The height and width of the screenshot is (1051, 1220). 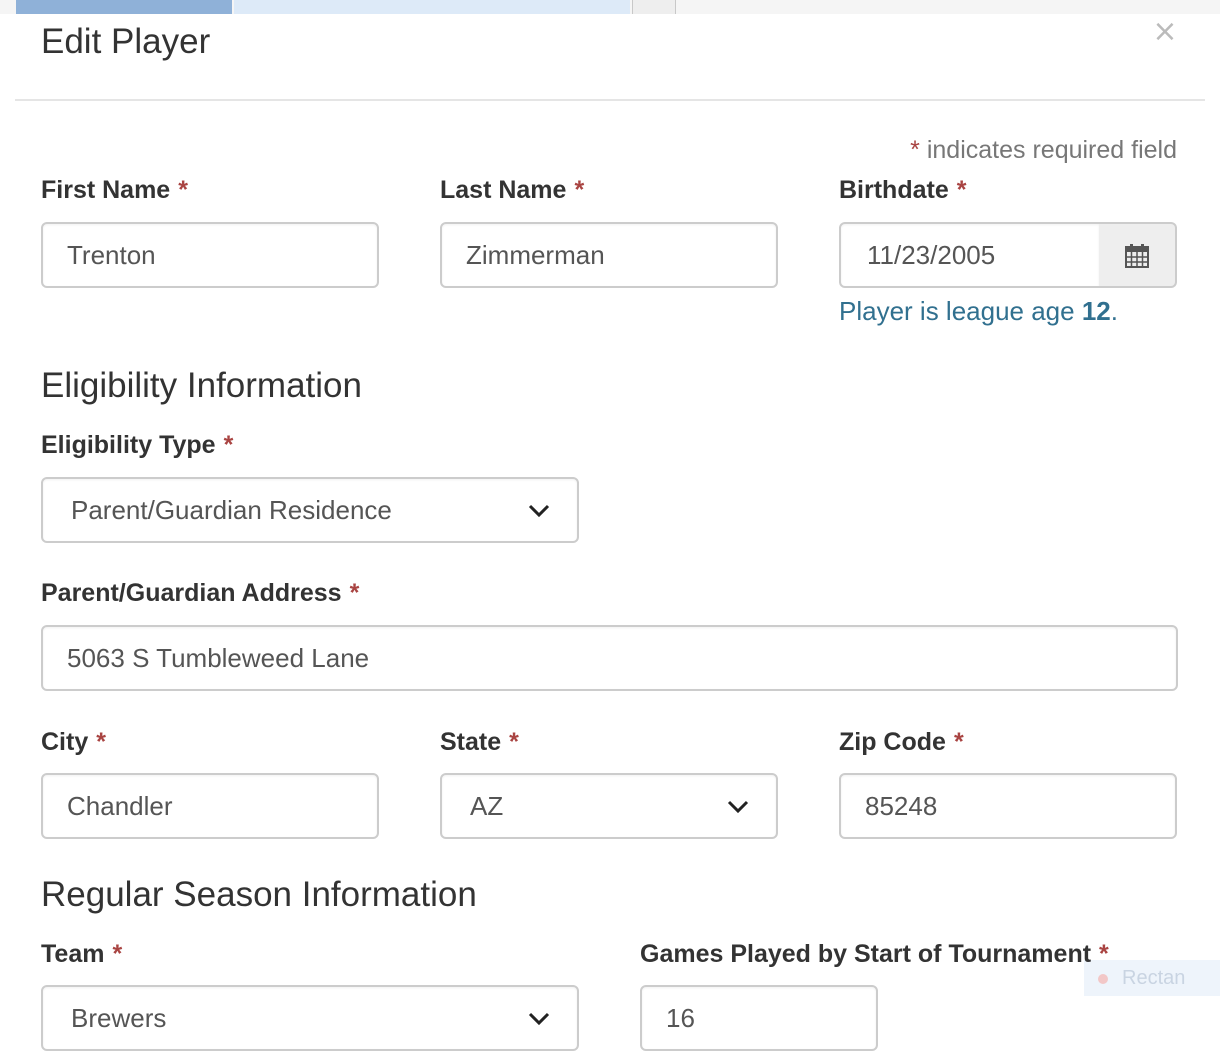 I want to click on label-text: Last Name, so click(x=503, y=190).